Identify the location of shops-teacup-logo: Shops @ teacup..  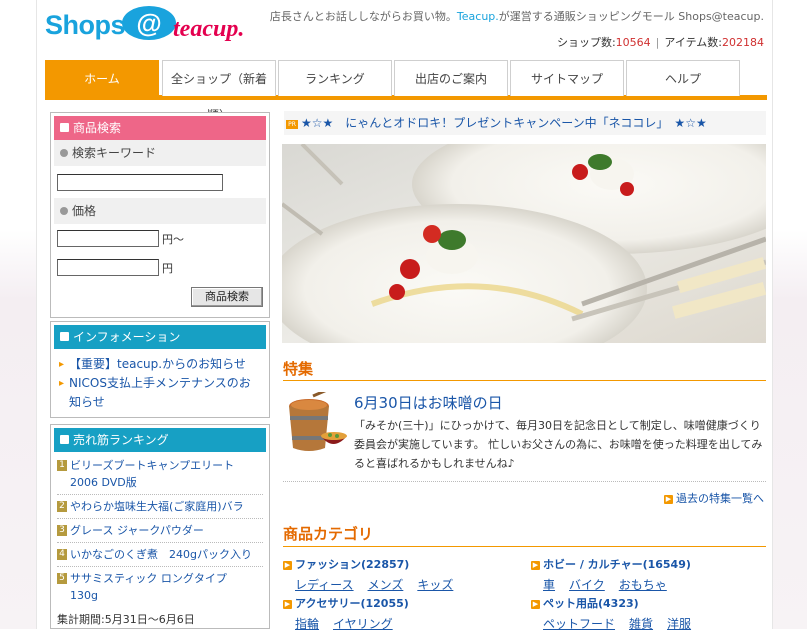
(155, 26).